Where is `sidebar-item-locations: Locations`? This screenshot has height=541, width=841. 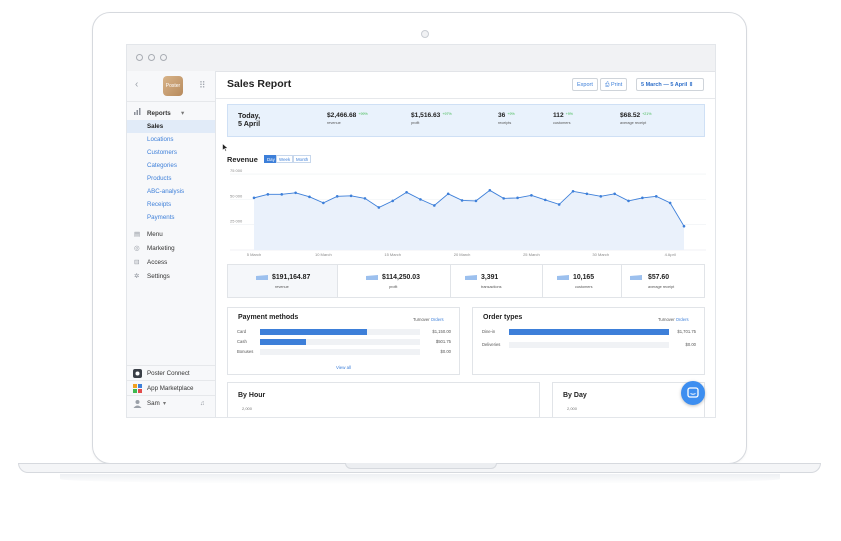 sidebar-item-locations: Locations is located at coordinates (171, 139).